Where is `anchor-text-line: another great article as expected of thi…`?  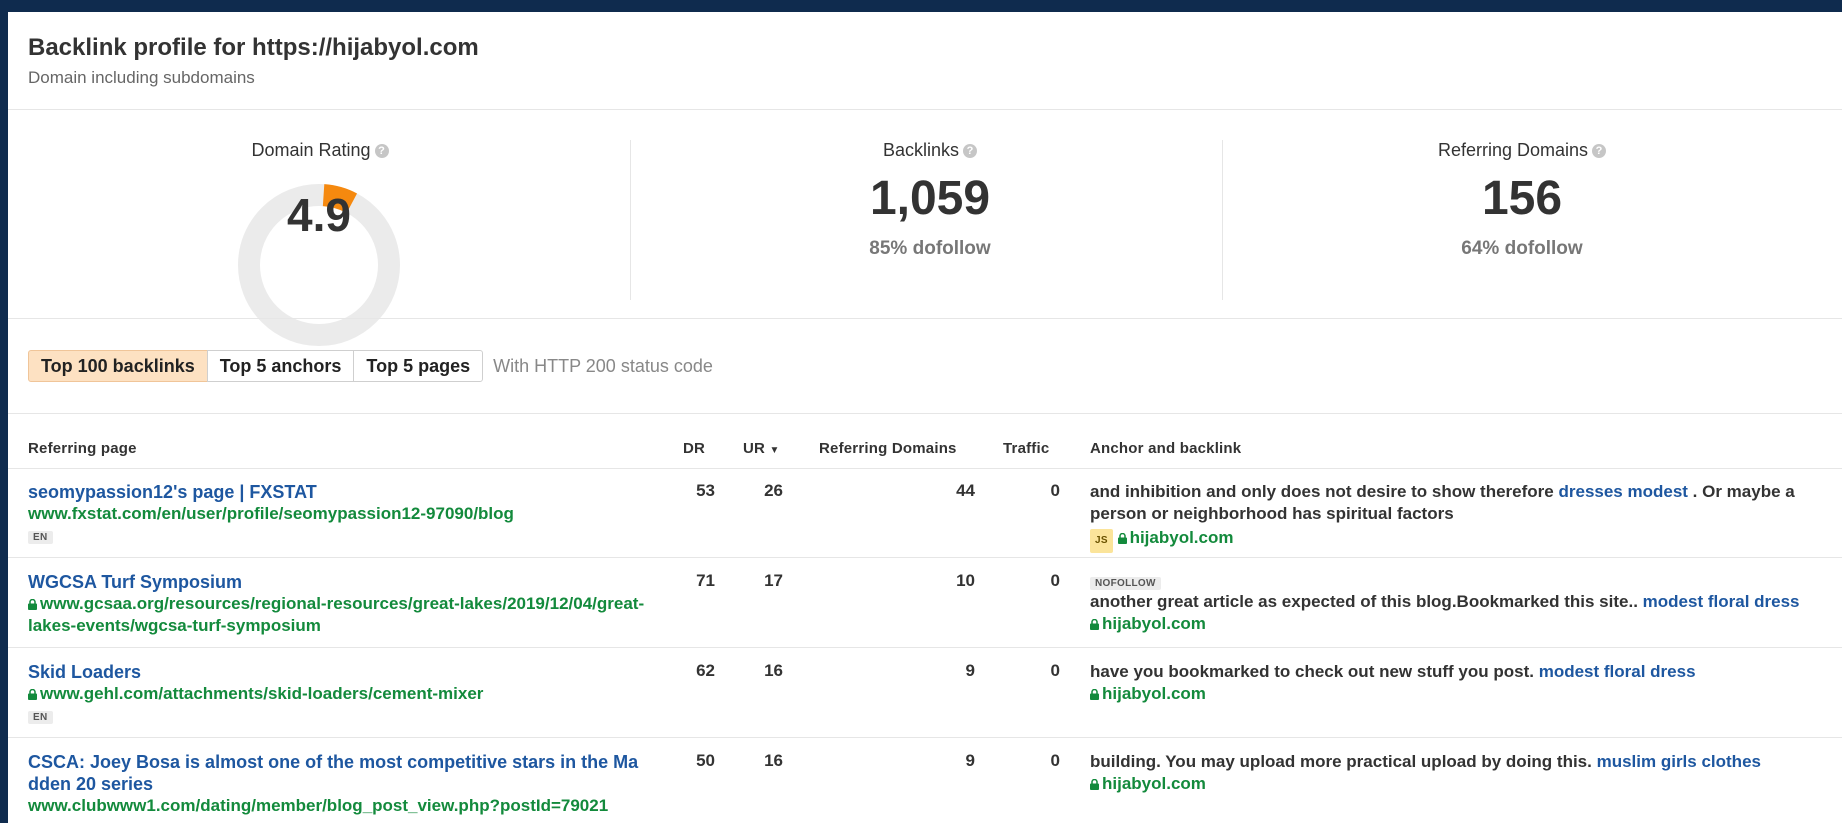 anchor-text-line: another great article as expected of thi… is located at coordinates (1460, 602).